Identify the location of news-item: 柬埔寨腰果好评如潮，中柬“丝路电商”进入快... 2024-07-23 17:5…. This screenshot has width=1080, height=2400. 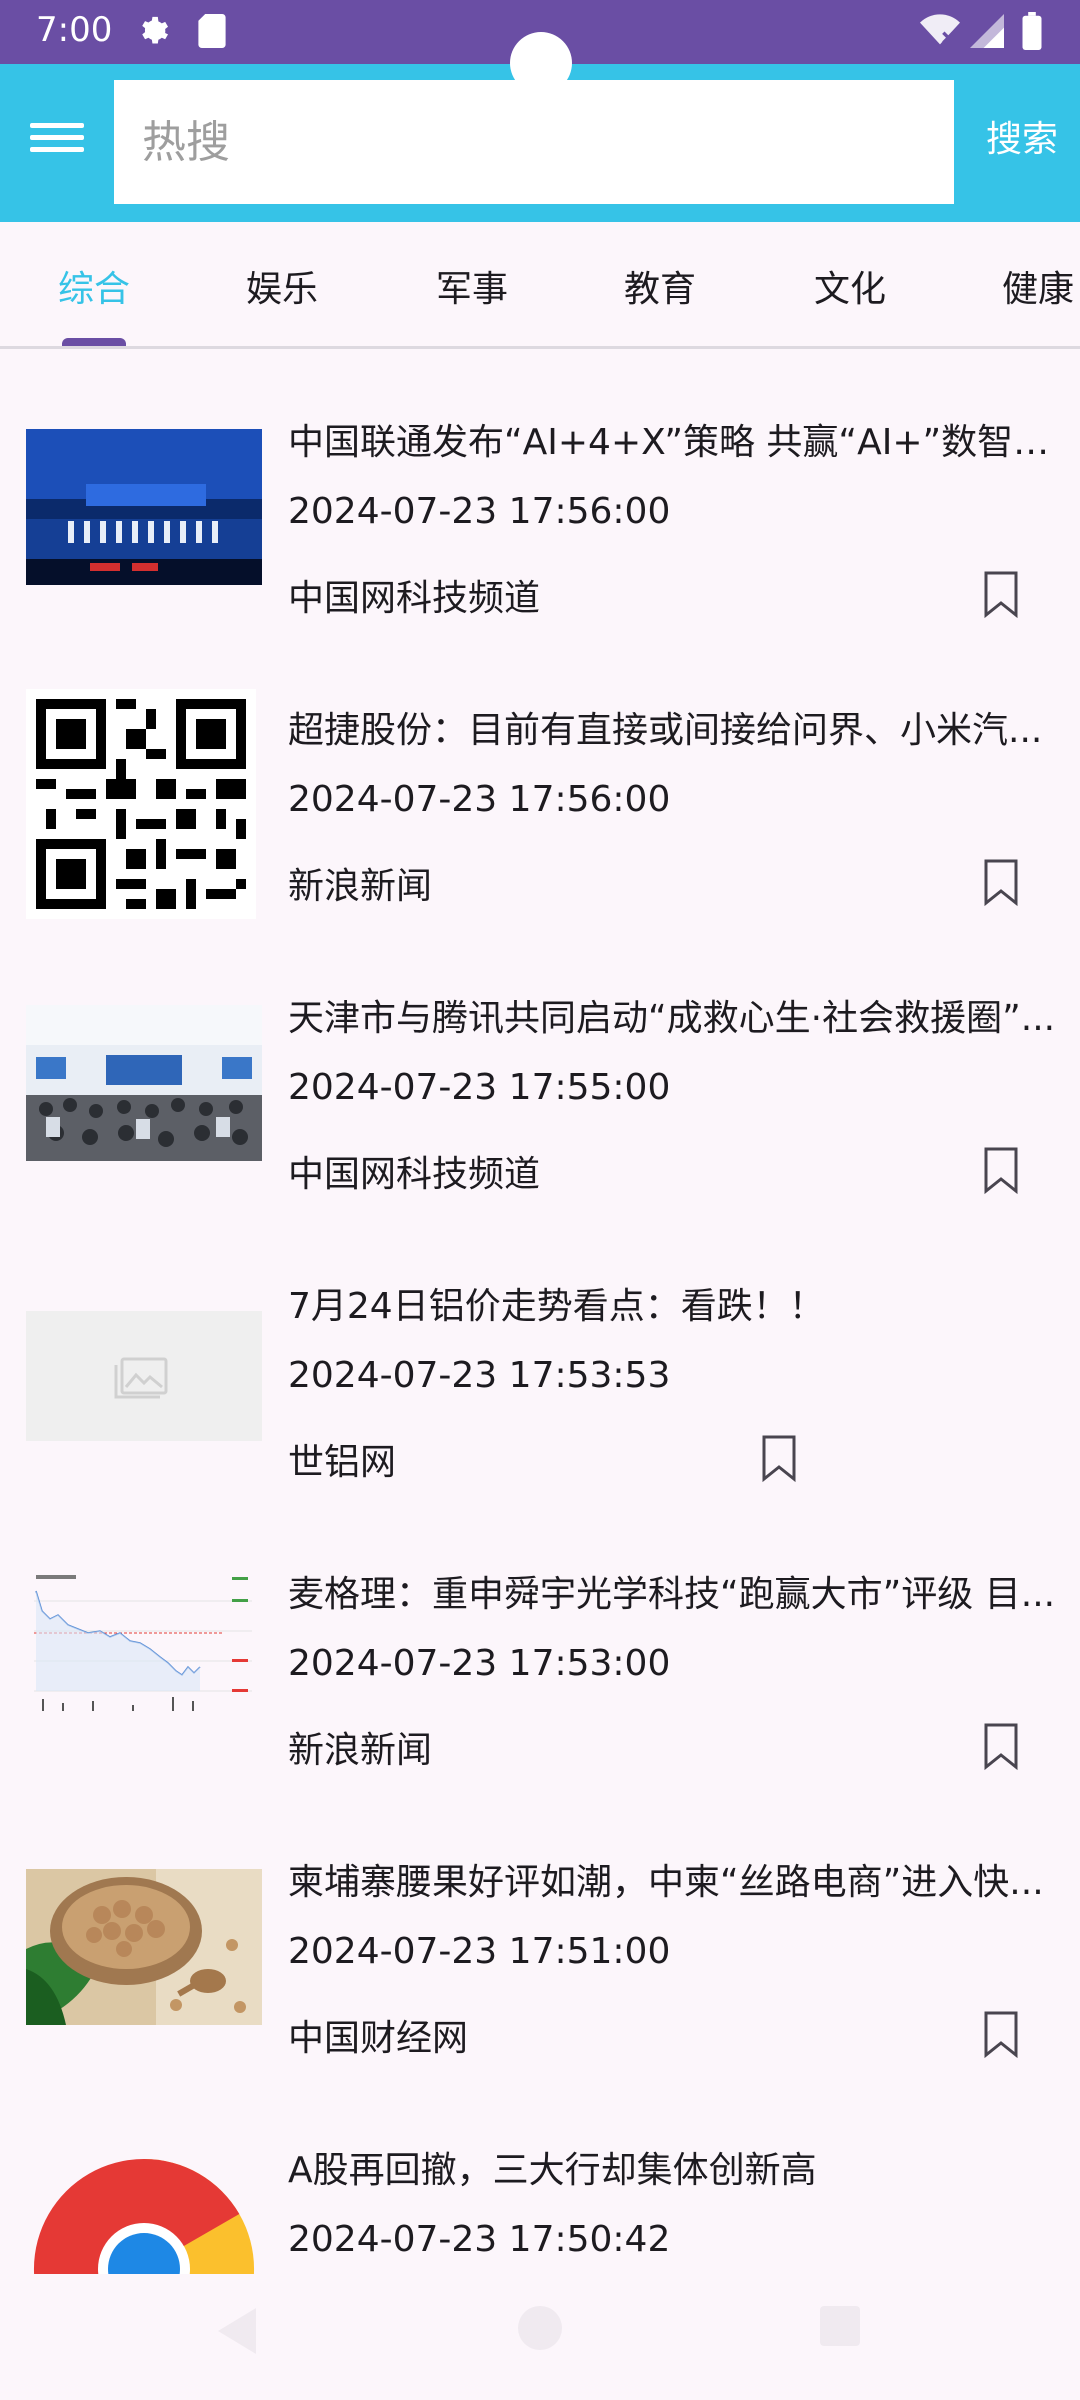
(540, 1933).